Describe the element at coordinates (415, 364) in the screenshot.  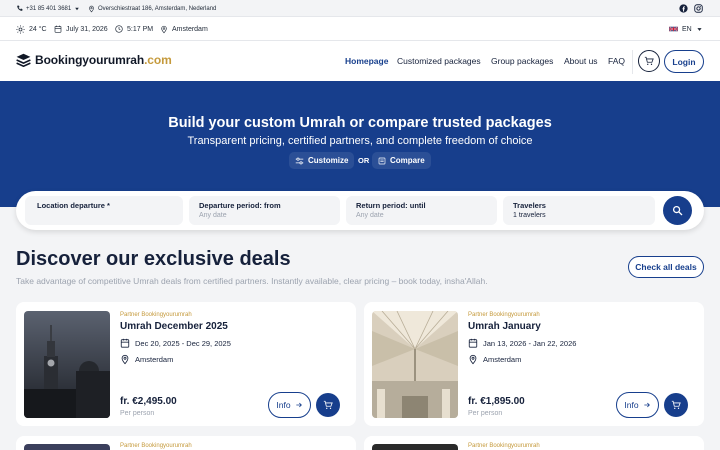
I see `deal-image-mosque-umbrellas` at that location.